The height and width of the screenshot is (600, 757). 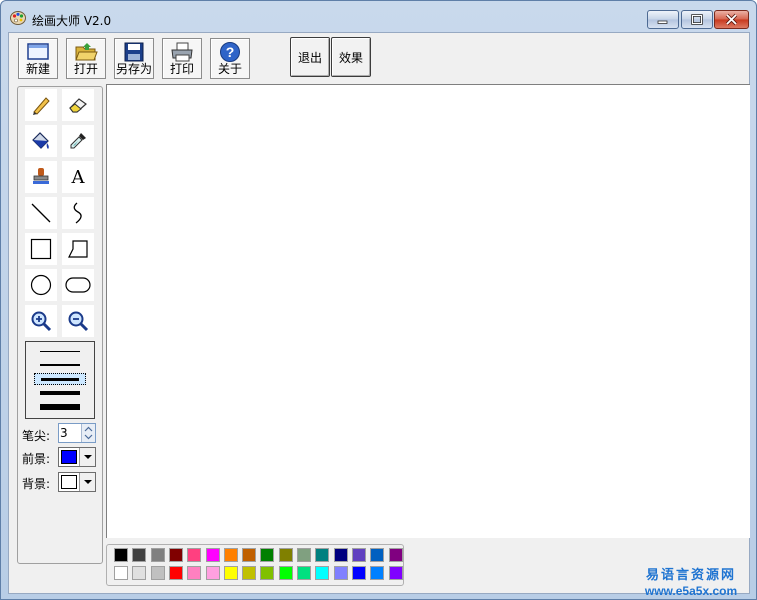 What do you see at coordinates (133, 69) in the screenshot?
I see `save-as-label: 另存为` at bounding box center [133, 69].